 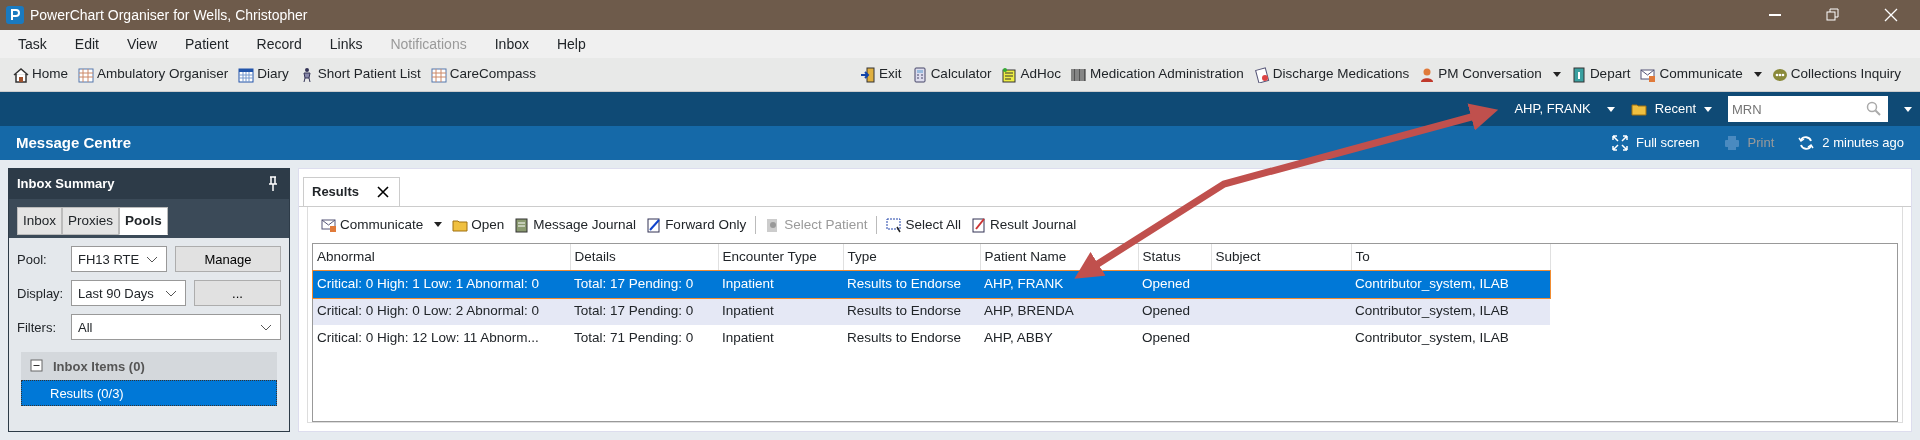 I want to click on toolbar-button: CareCompass, so click(x=483, y=74).